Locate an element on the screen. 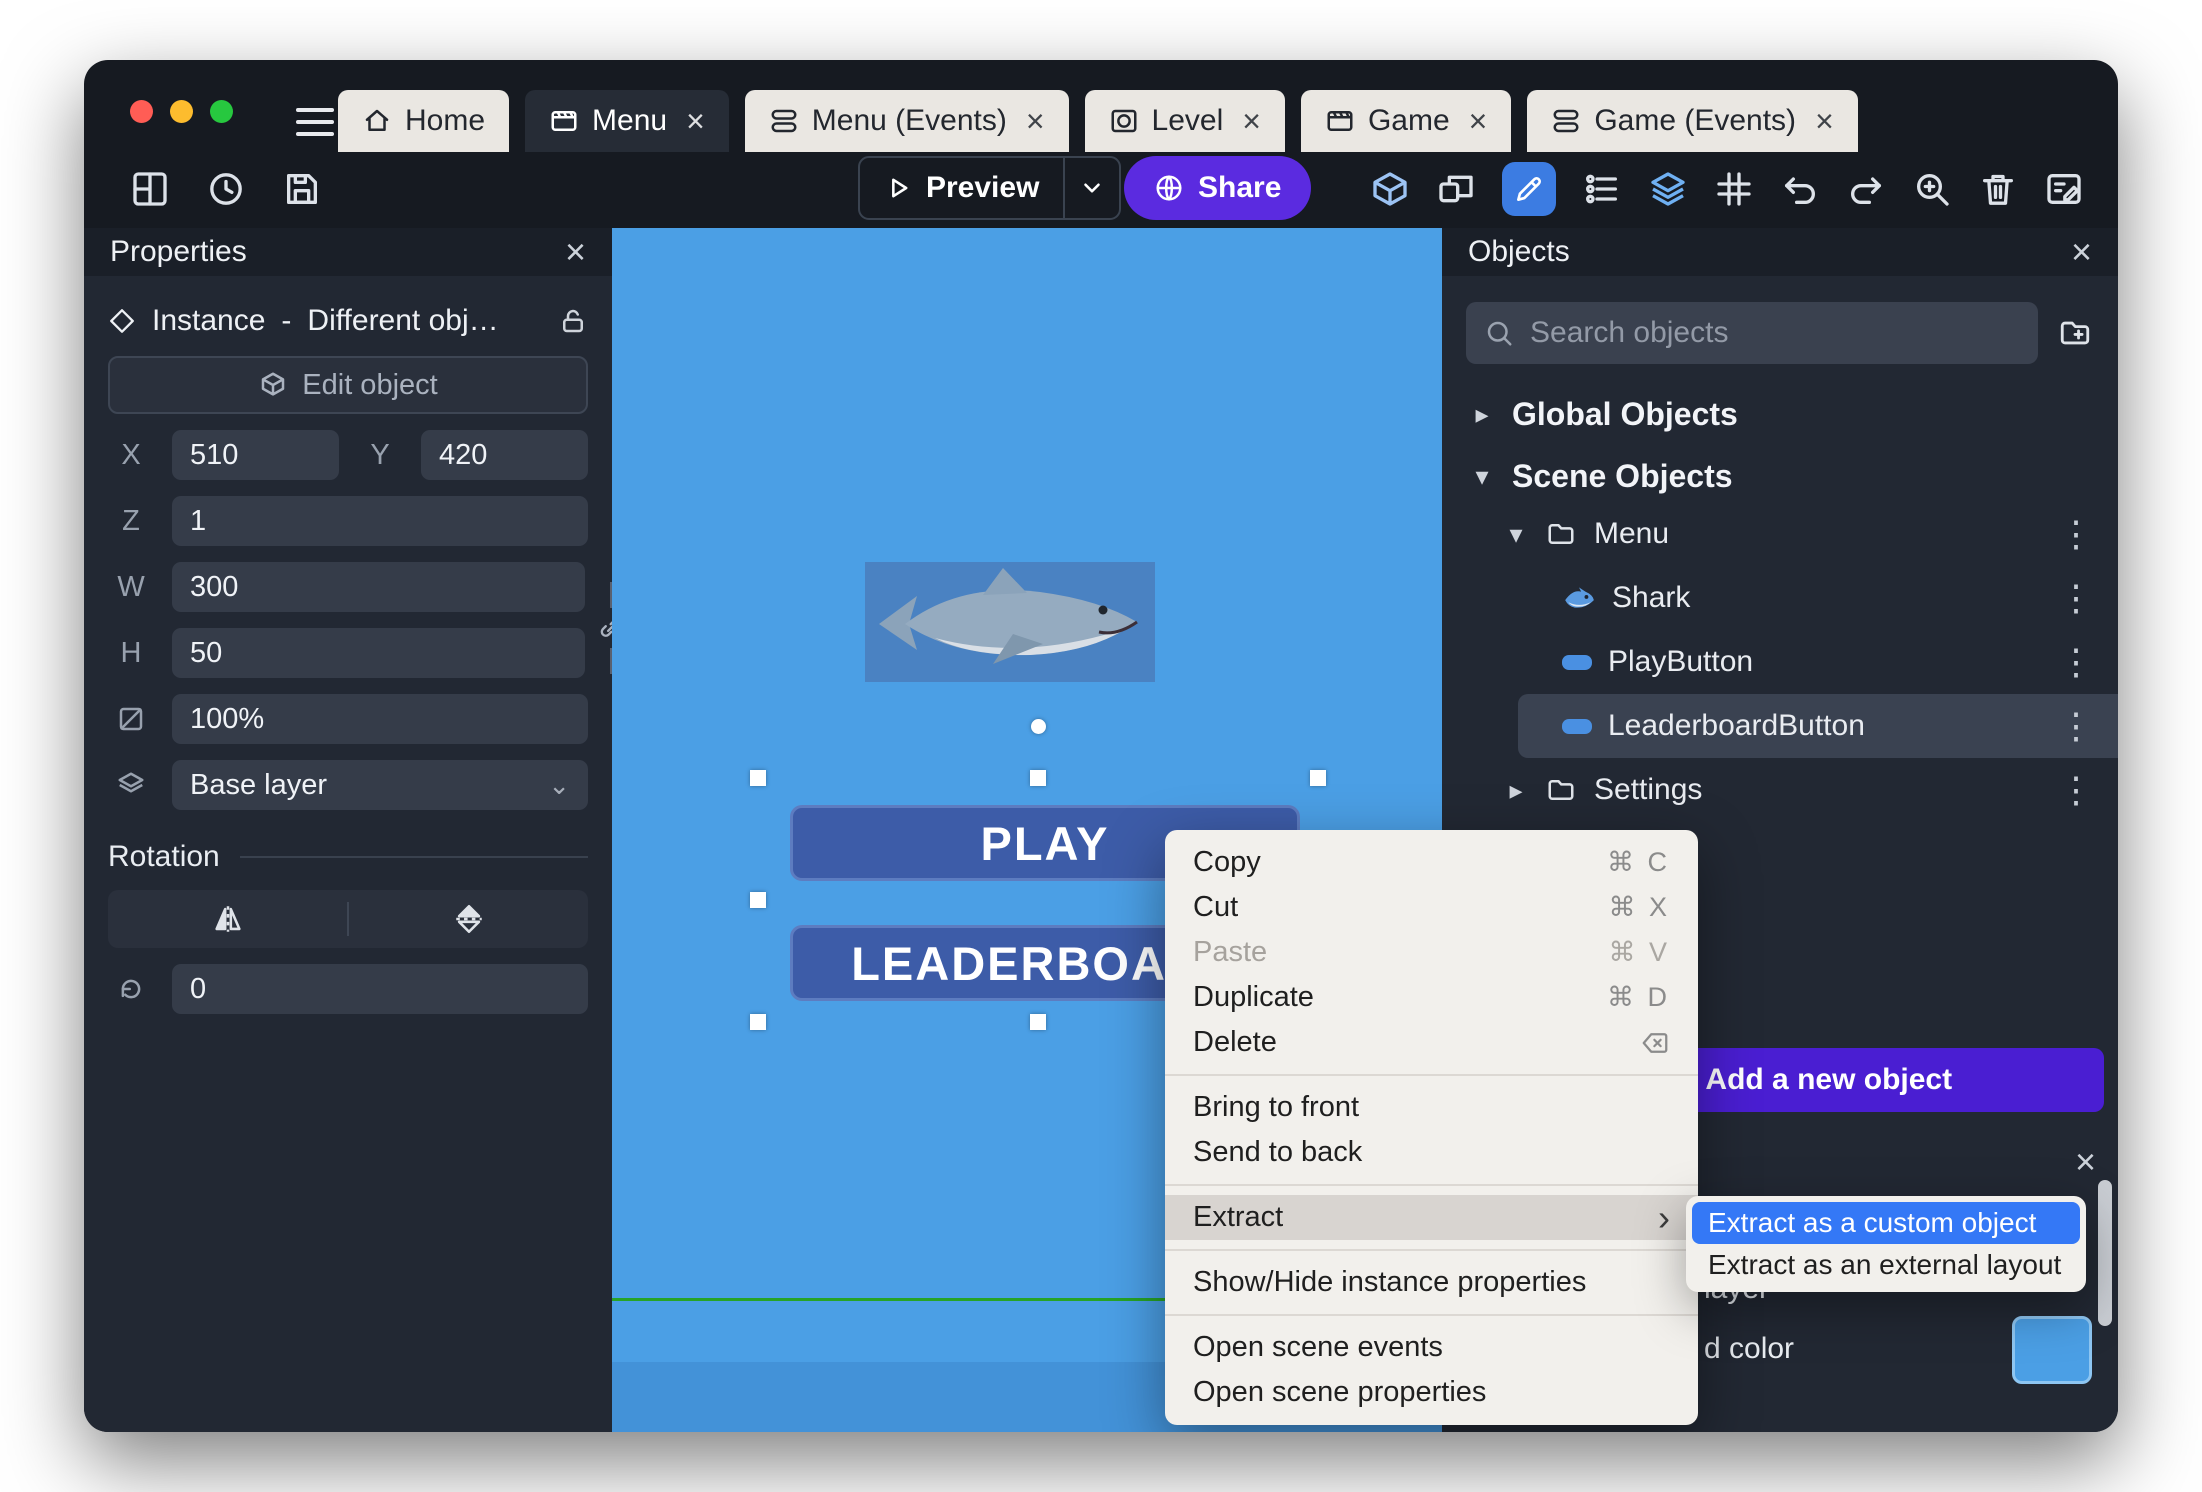 This screenshot has height=1492, width=2202. menu-item-delete: Delete is located at coordinates (1431, 1042).